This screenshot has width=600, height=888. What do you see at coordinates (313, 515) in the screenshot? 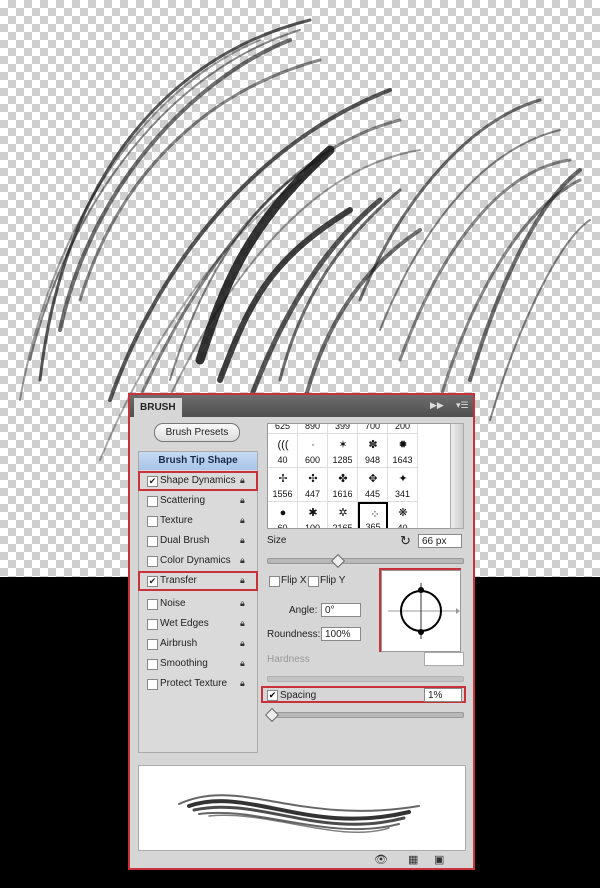
I see `brush-tip: ✱ 100` at bounding box center [313, 515].